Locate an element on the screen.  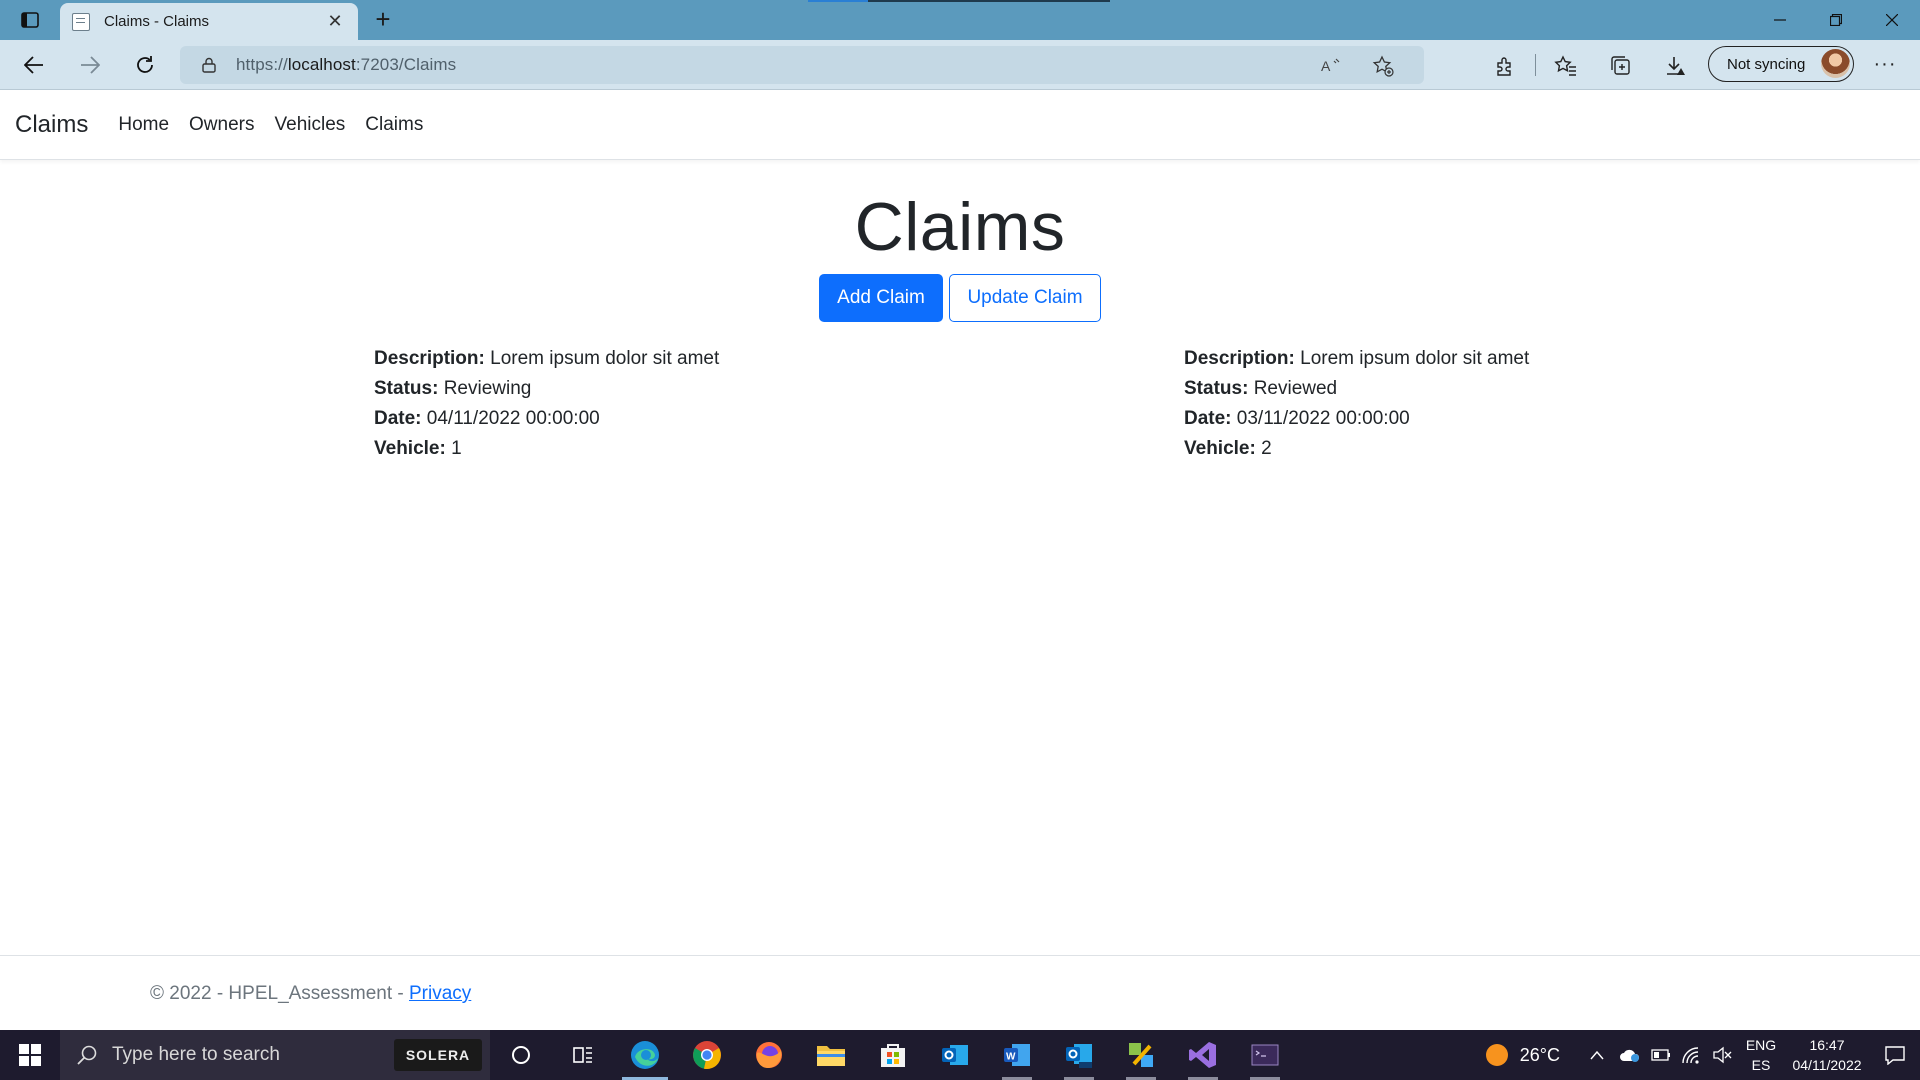
tab-close-icon: ✕ is located at coordinates (335, 21).